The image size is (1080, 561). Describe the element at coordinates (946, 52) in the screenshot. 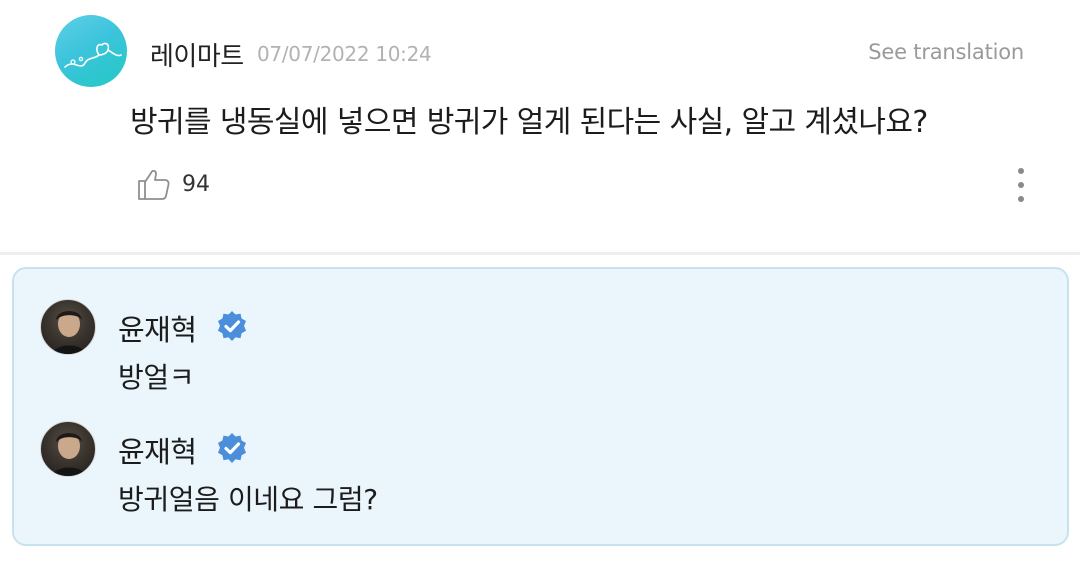

I see `see-translation-link: See translation` at that location.